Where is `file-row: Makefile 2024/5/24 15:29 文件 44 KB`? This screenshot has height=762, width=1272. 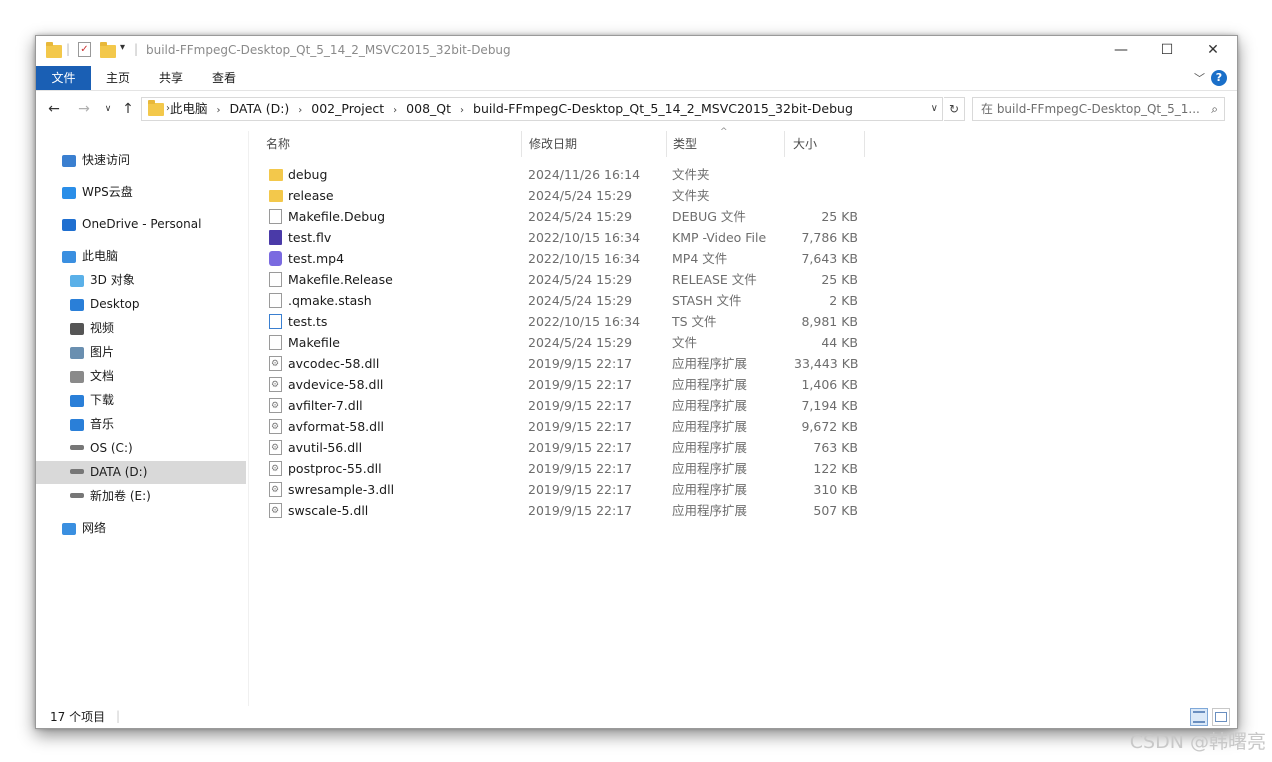
file-row: Makefile 2024/5/24 15:29 文件 44 KB is located at coordinates (744, 342).